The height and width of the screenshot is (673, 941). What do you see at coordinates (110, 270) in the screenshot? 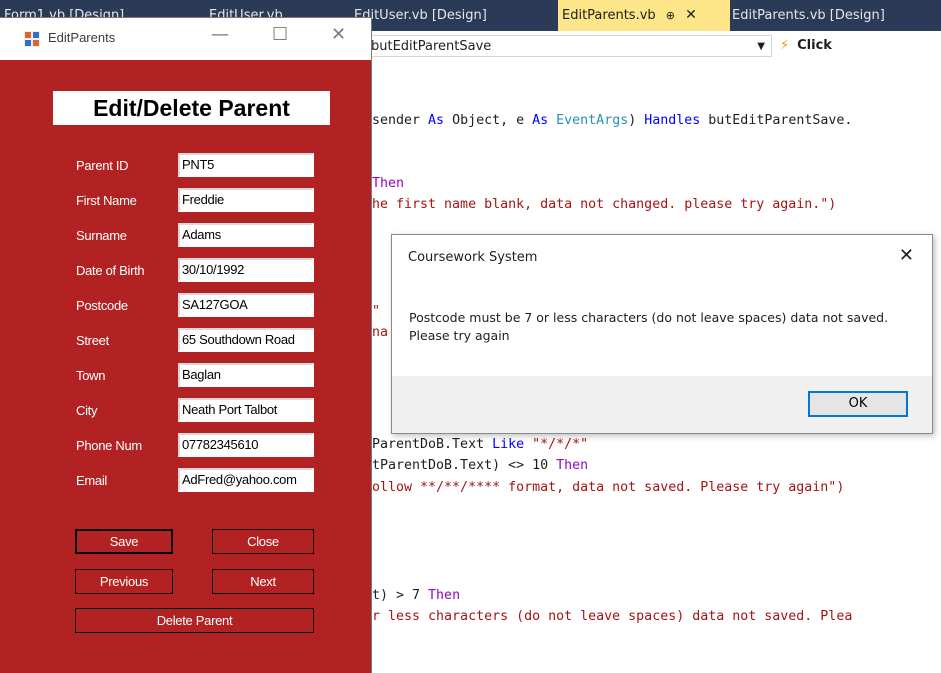
I see `label-date-of-birth: Date of Birth` at bounding box center [110, 270].